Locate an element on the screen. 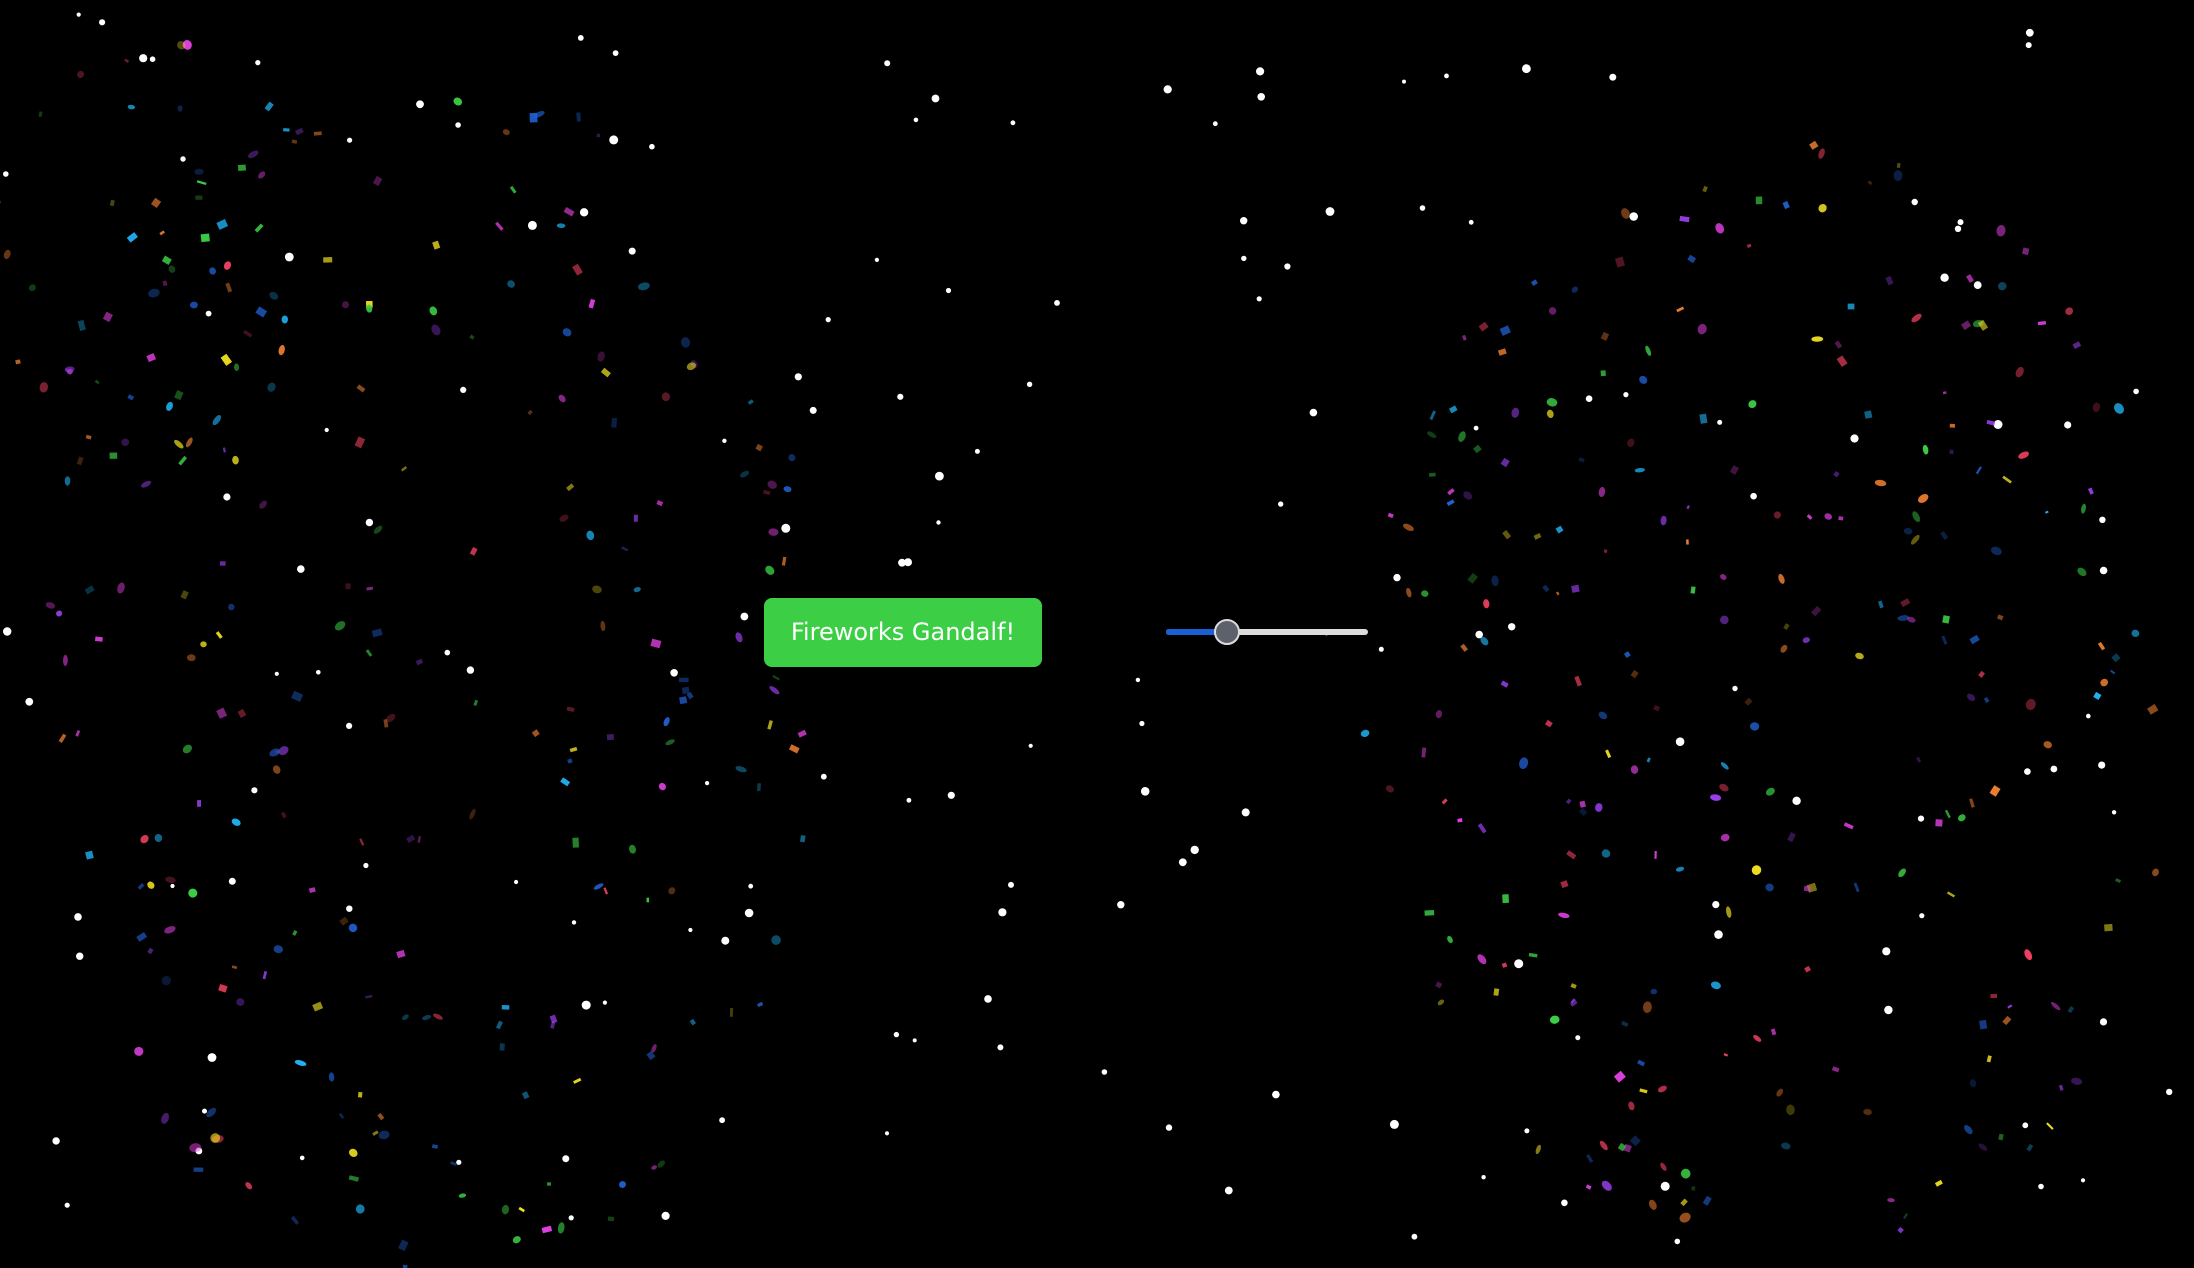  slider-track is located at coordinates (1267, 632).